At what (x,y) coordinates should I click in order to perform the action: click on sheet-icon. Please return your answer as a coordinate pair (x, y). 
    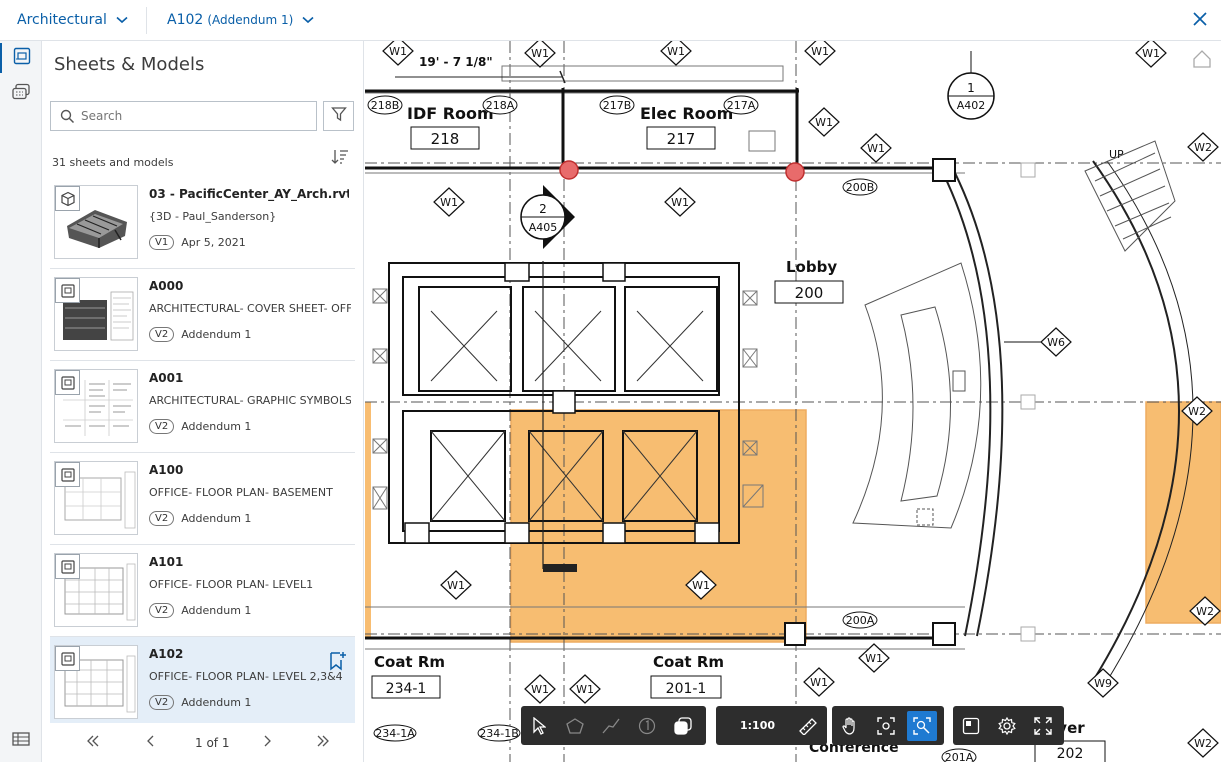
    Looking at the image, I should click on (22, 58).